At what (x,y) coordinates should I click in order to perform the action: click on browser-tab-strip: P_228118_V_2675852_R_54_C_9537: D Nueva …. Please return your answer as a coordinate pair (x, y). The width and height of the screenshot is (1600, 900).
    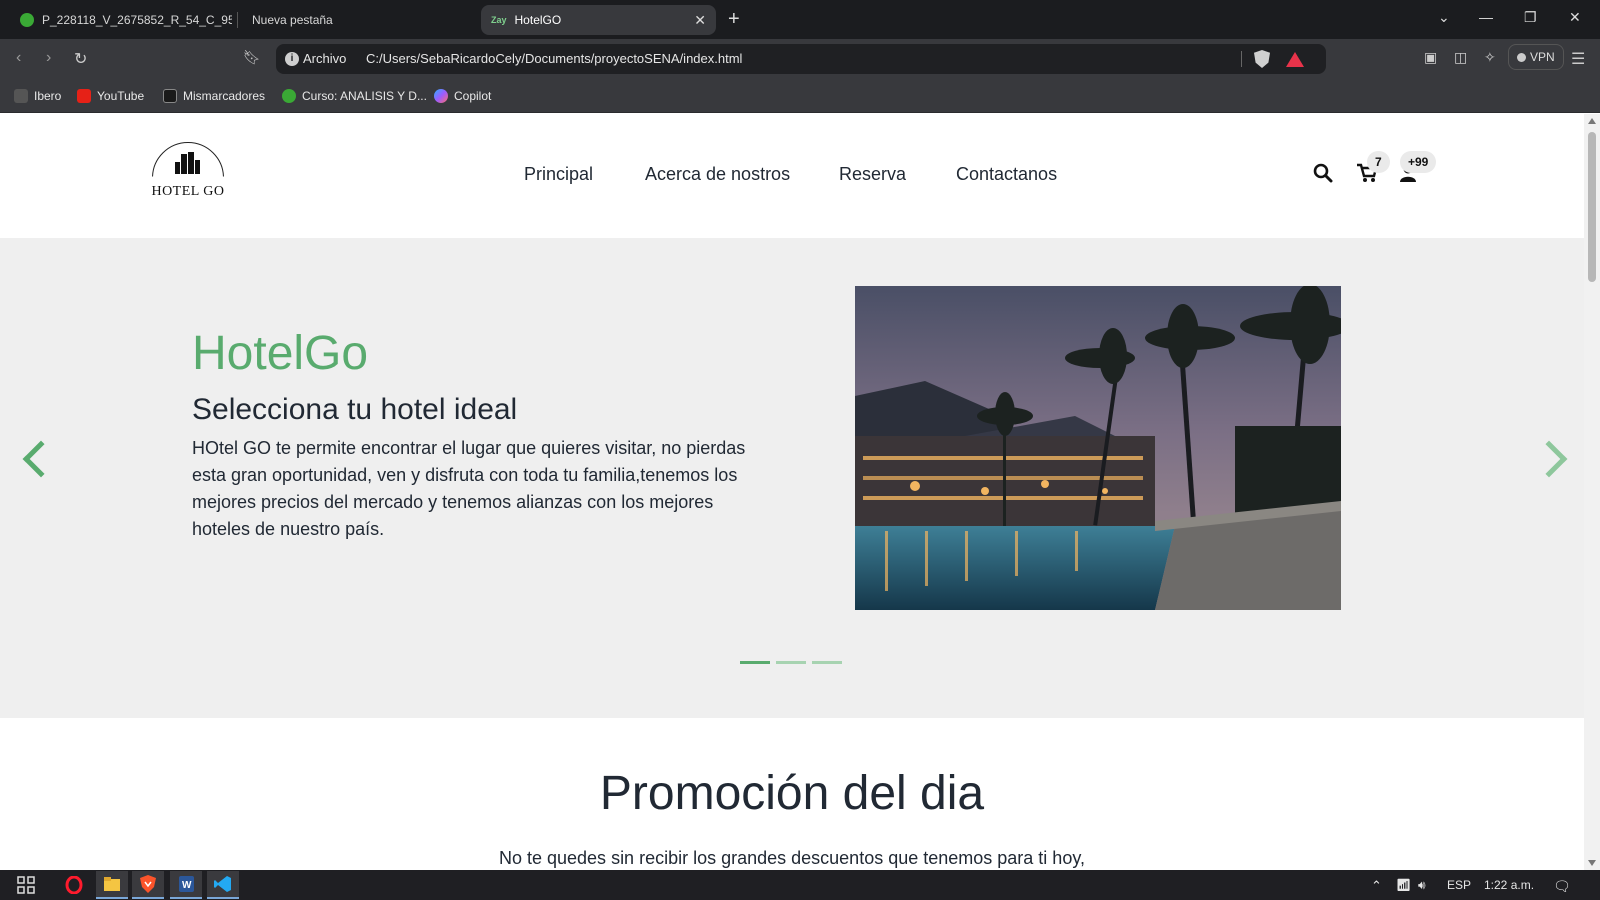
    Looking at the image, I should click on (800, 19).